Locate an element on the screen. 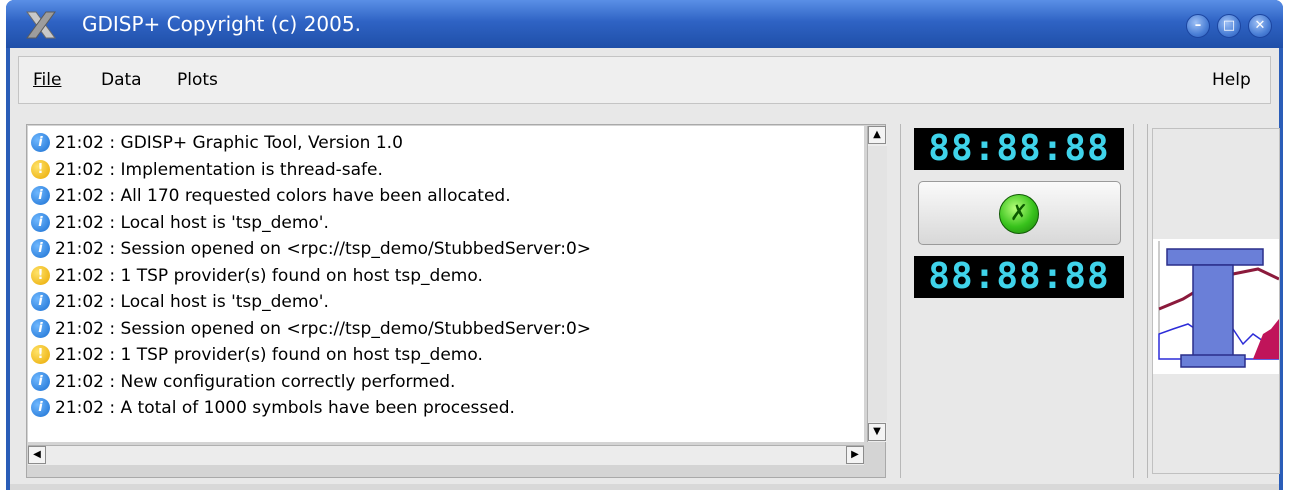 The image size is (1289, 490). menu-help: Help is located at coordinates (1231, 80).